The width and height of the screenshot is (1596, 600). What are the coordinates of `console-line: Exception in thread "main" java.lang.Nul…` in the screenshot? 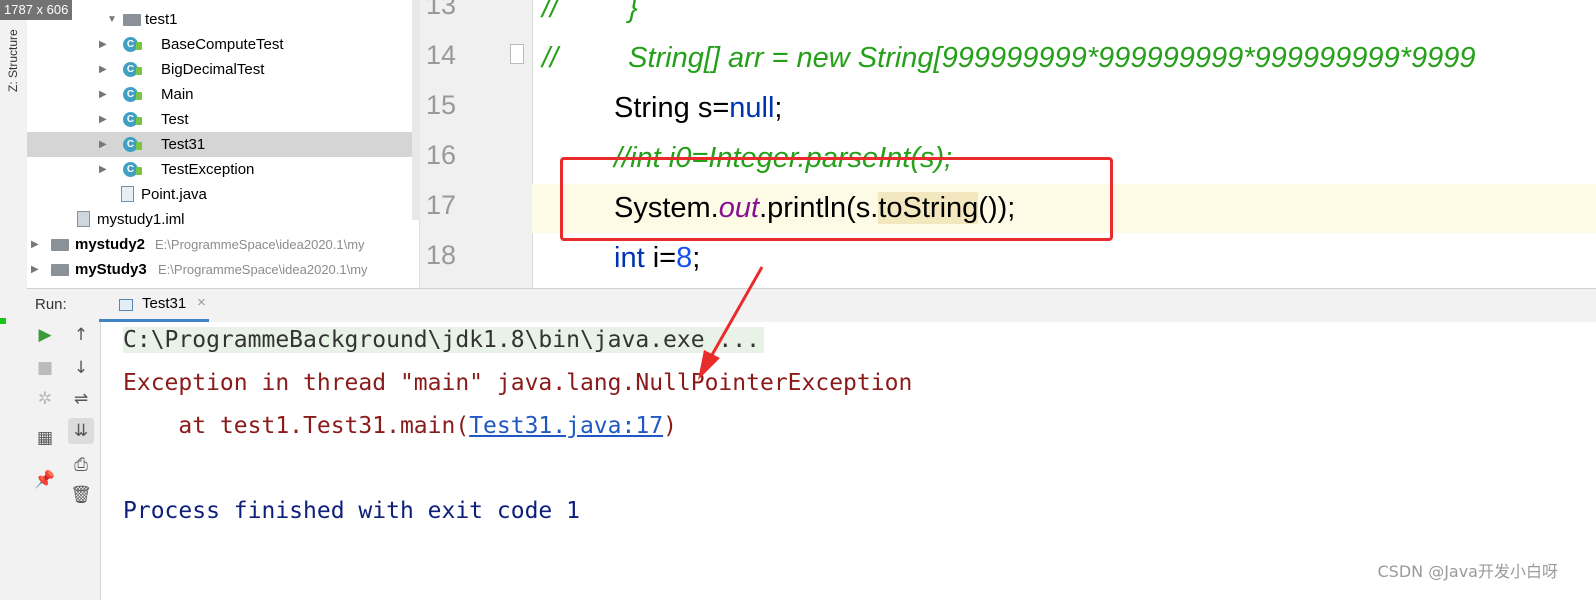 It's located at (518, 383).